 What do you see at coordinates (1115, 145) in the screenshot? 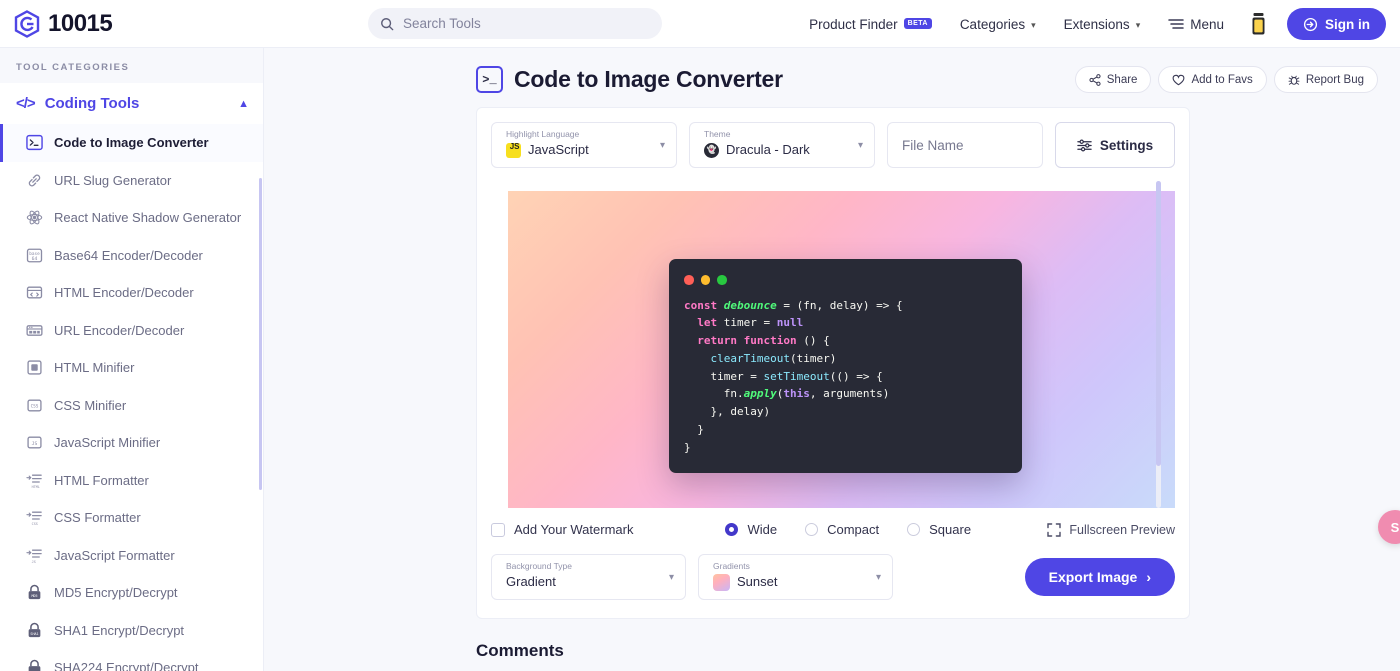
I see `settings-button: Settings` at bounding box center [1115, 145].